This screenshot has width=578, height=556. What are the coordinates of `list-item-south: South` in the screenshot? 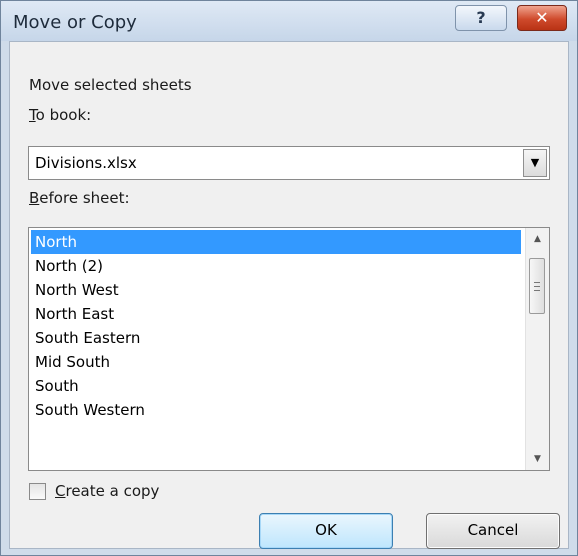 It's located at (276, 386).